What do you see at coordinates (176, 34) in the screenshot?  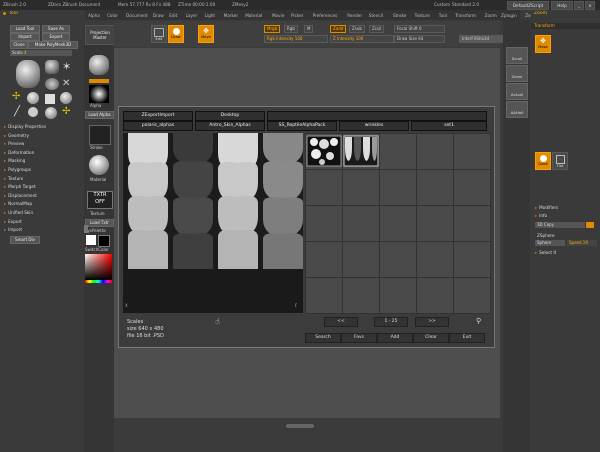 I see `draw-mode-button: Draw` at bounding box center [176, 34].